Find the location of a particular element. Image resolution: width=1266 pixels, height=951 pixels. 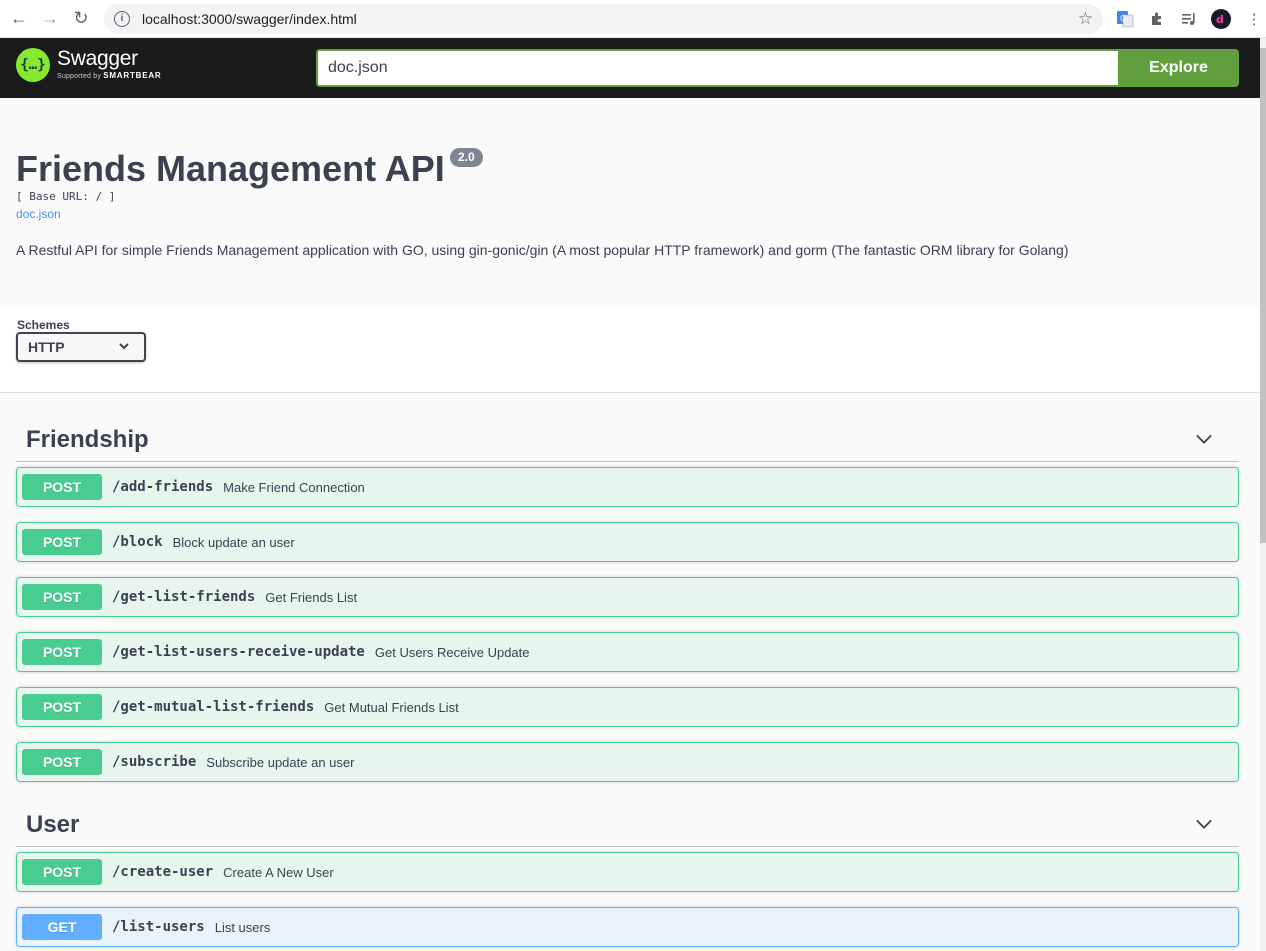

method-badge: GET is located at coordinates (62, 927).